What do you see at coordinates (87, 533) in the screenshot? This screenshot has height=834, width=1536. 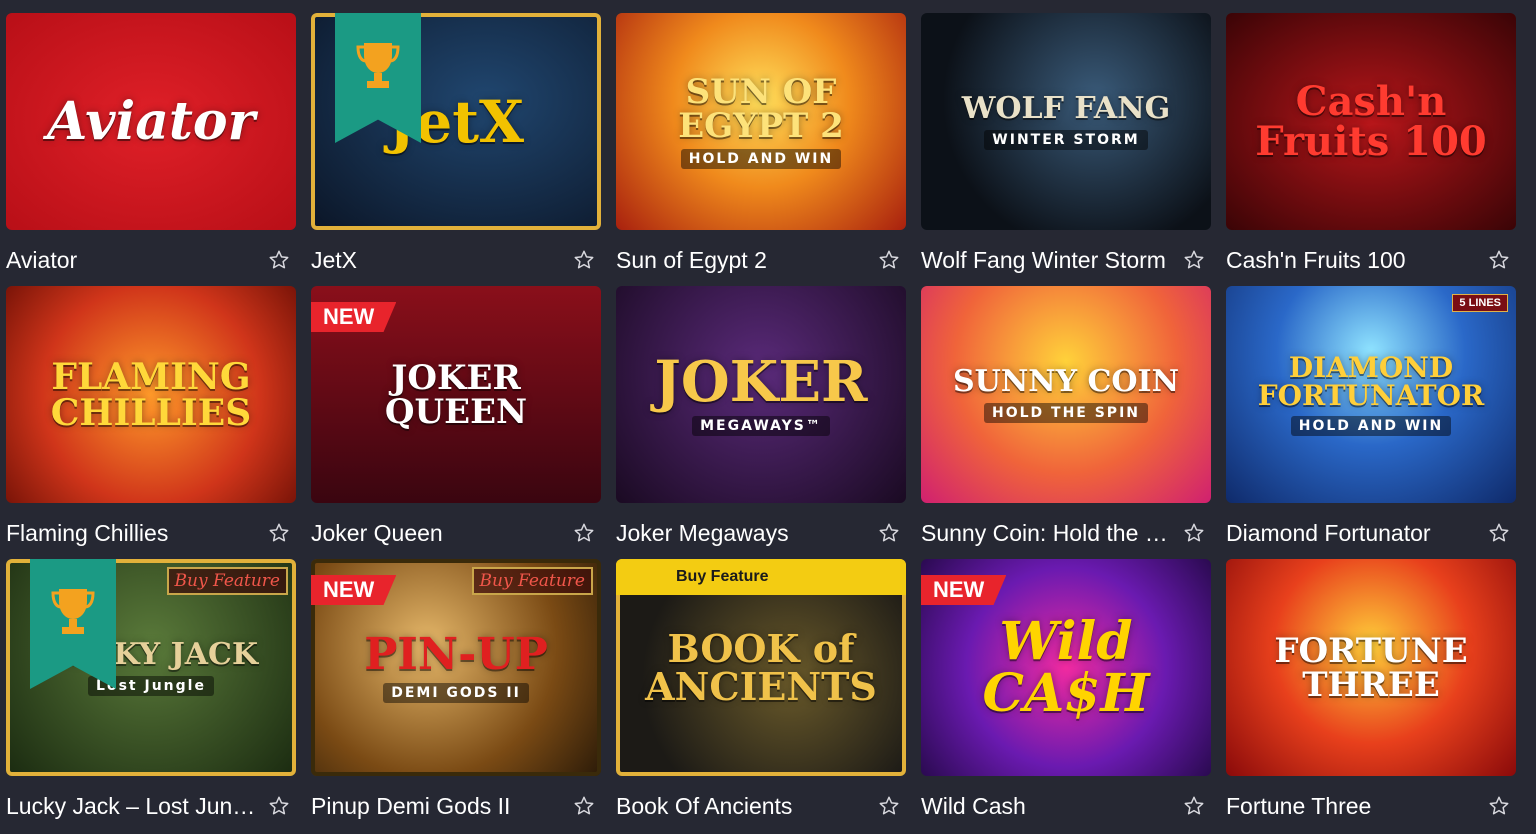 I see `game-title: Flaming Chillies` at bounding box center [87, 533].